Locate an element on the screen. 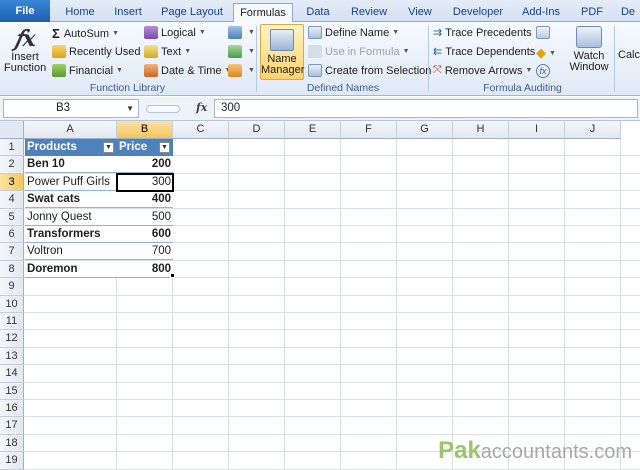 Image resolution: width=640 pixels, height=470 pixels. tab-home: Home is located at coordinates (80, 12).